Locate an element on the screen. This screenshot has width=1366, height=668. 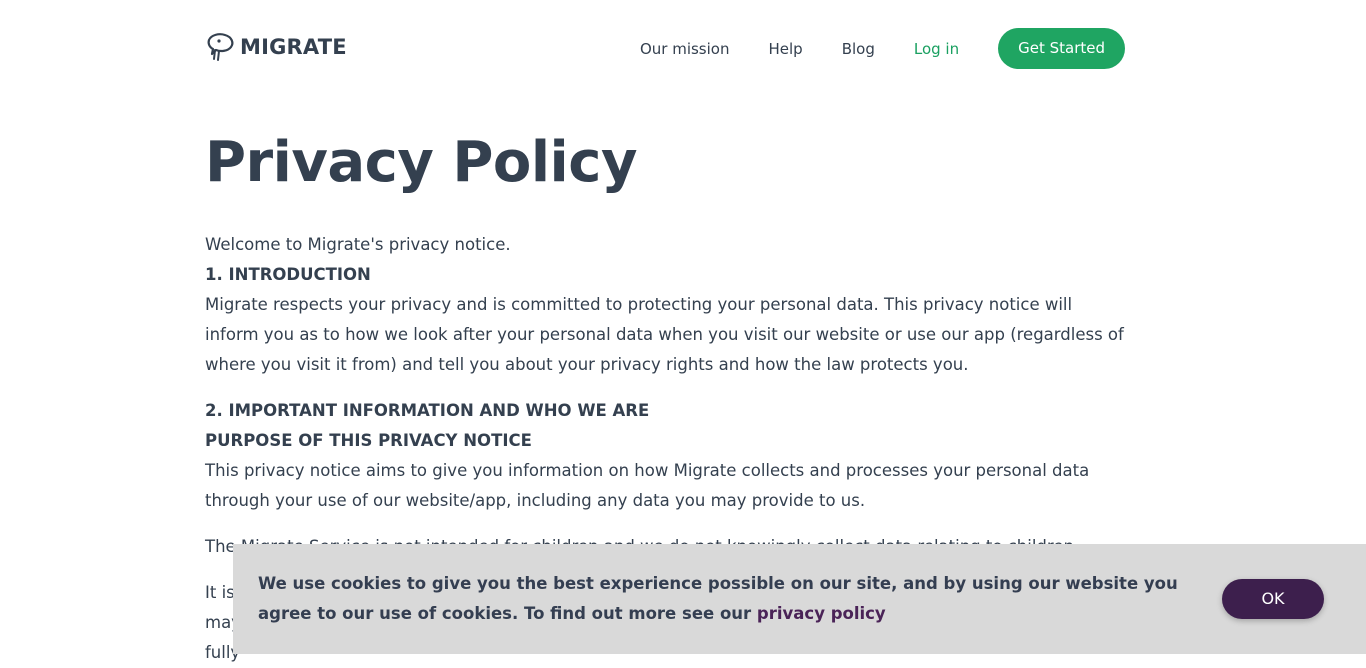
section-heading-important-information: 2. IMPORTANT INFORMATION AND WHO WE ARE is located at coordinates (427, 410).